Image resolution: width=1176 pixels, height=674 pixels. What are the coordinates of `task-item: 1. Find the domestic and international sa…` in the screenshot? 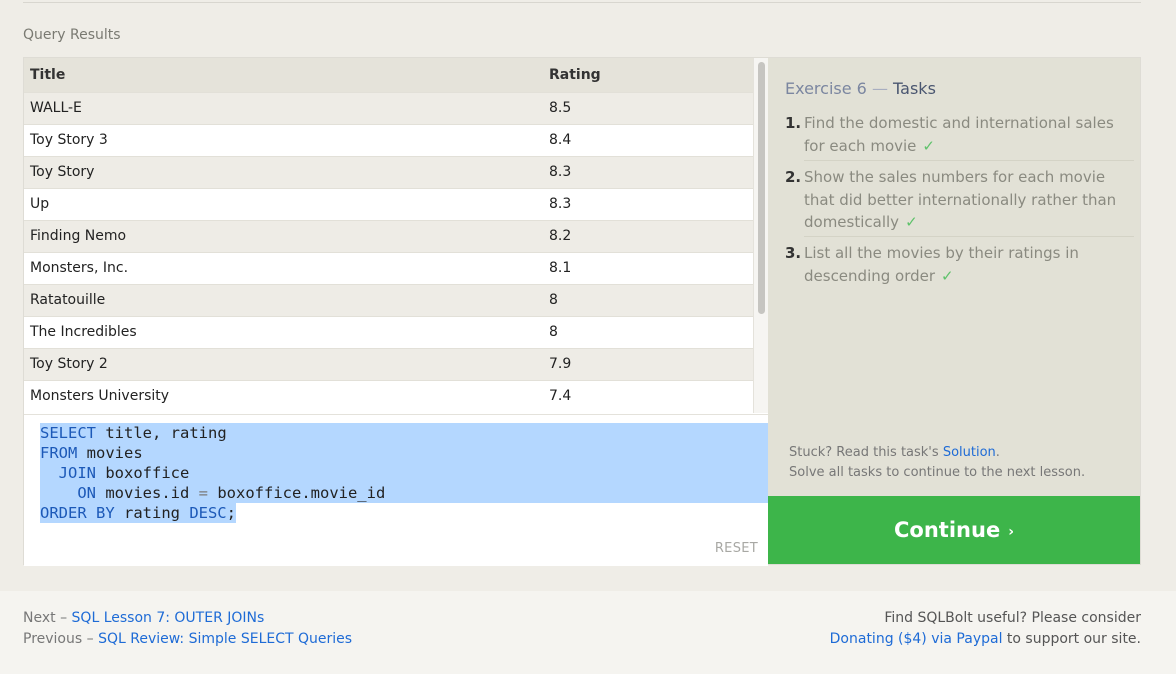 It's located at (960, 134).